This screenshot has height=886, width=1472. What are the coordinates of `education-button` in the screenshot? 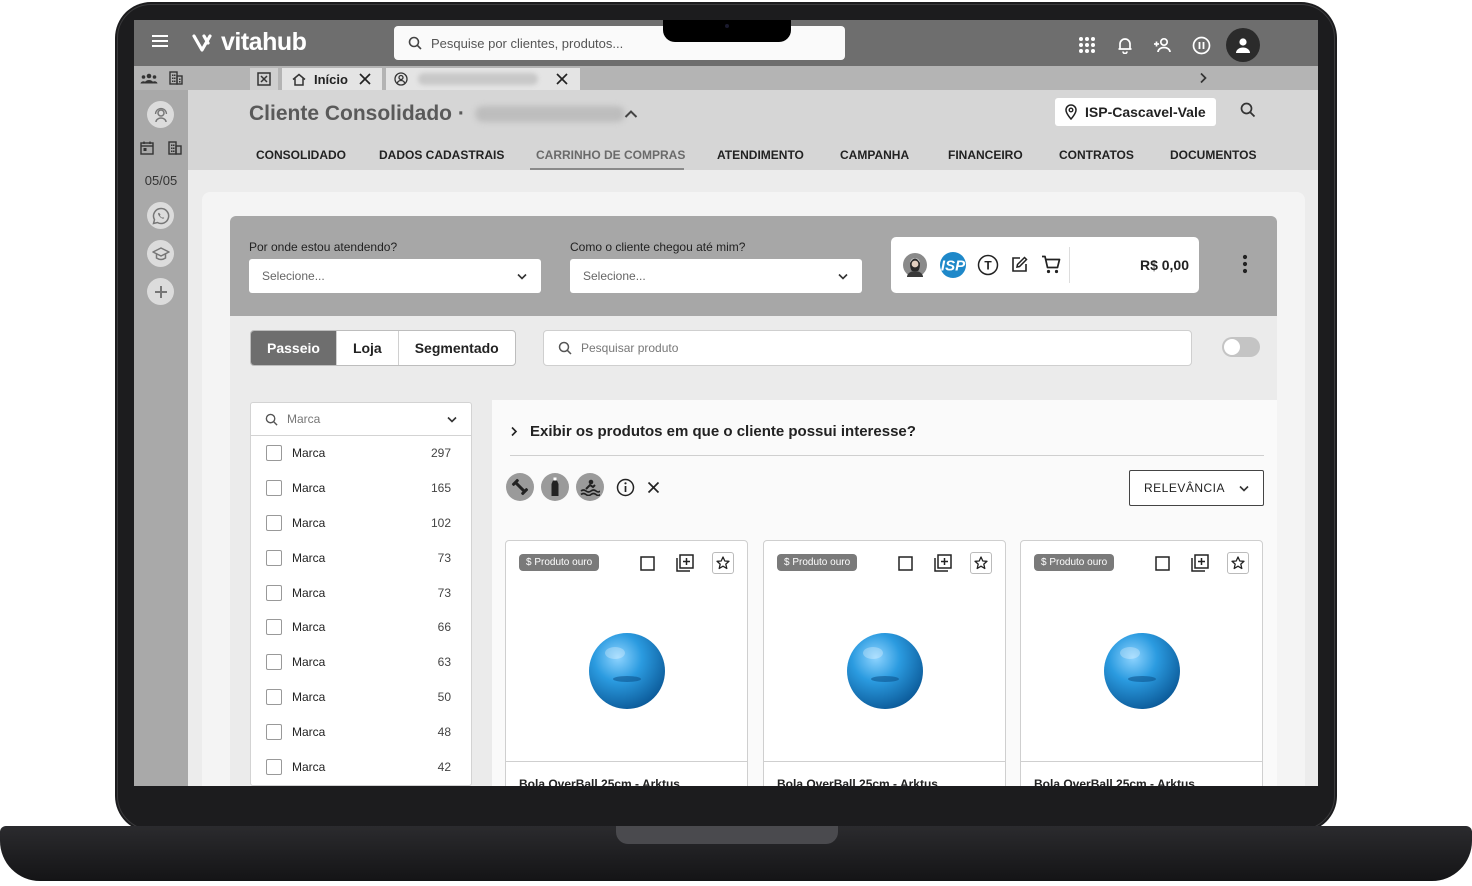 It's located at (160, 253).